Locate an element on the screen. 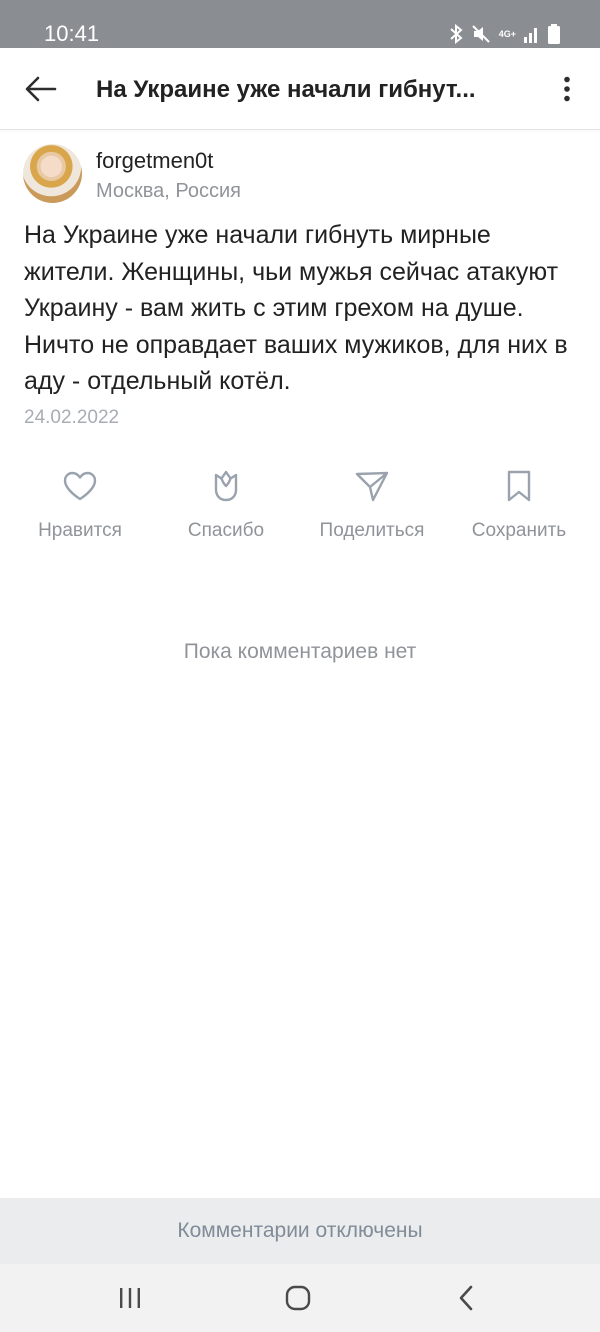  home-icon is located at coordinates (298, 1298).